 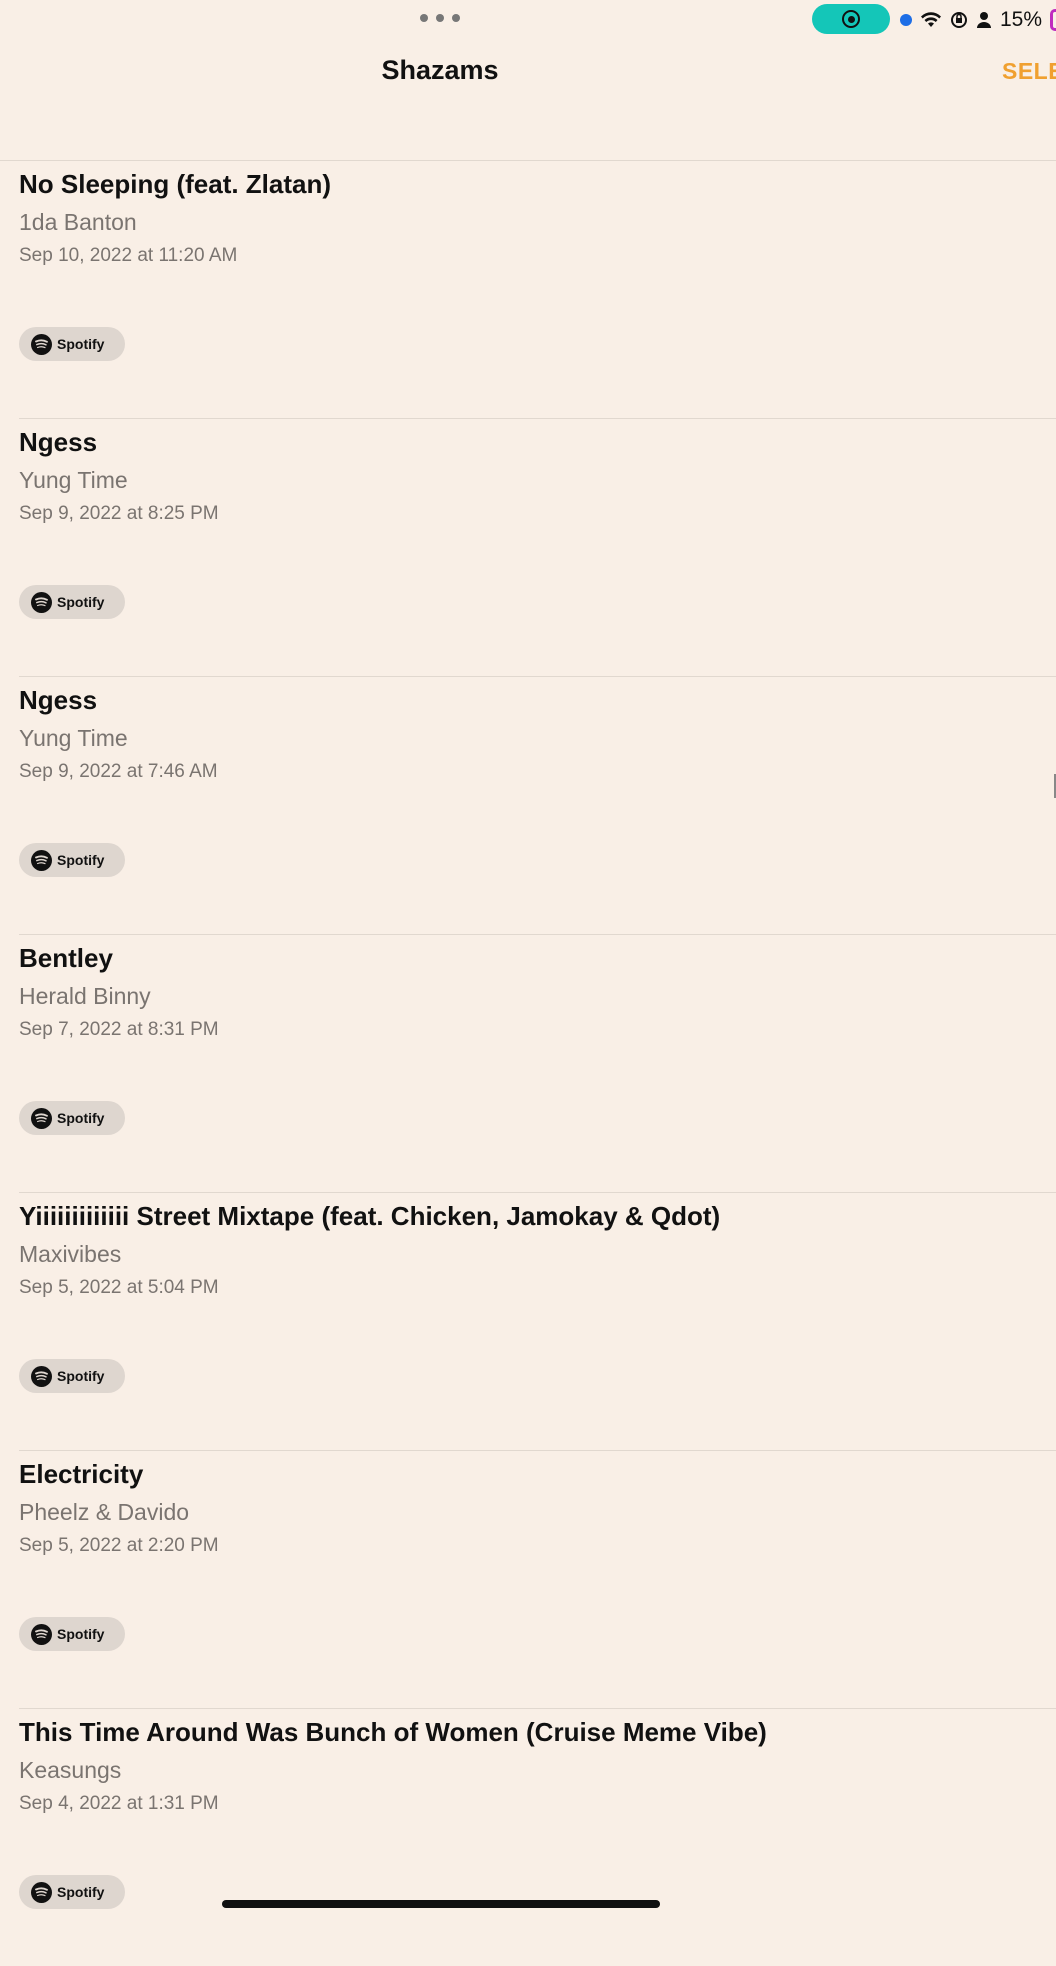 What do you see at coordinates (119, 1029) in the screenshot?
I see `shazam-date: Sep 7, 2022 at 8:31 PM` at bounding box center [119, 1029].